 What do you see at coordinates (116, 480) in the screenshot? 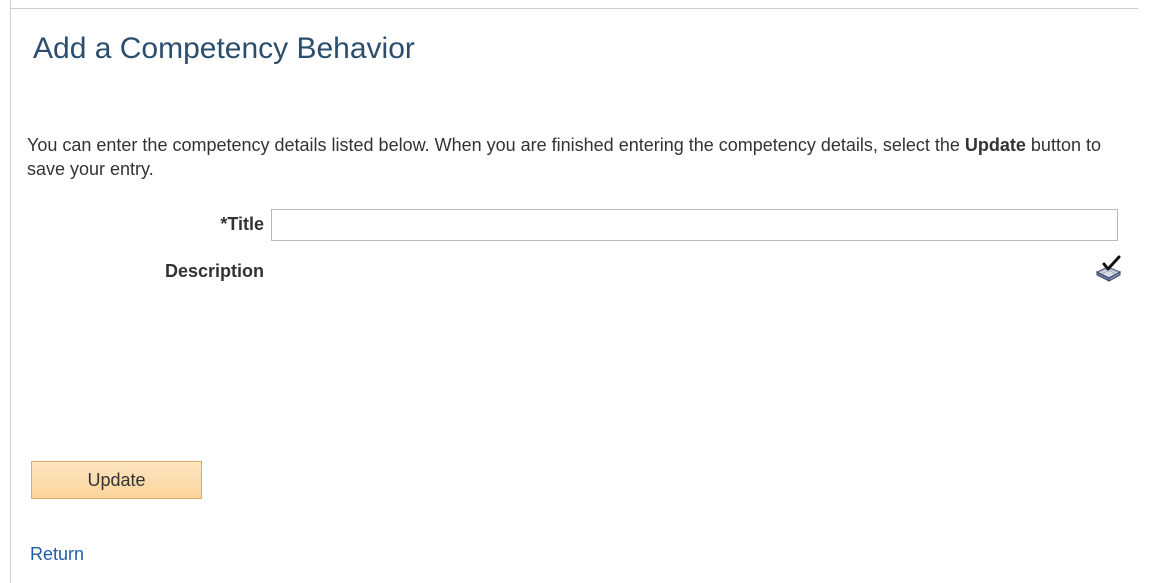
I see `update-button: Update` at bounding box center [116, 480].